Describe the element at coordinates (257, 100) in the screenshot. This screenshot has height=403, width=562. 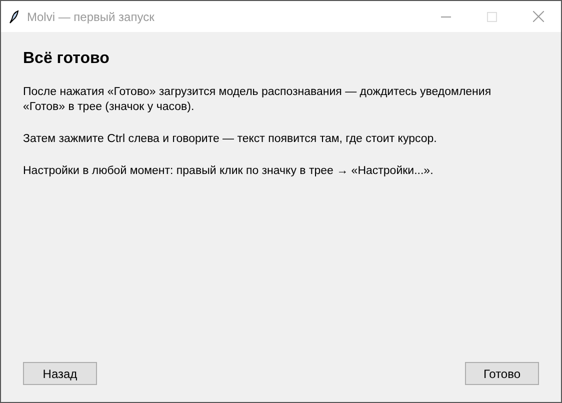
I see `paragraph: После нажатия «Готово» загрузится модель распознавания — дождитесь уведомления «Готов» в трее (значок у часов).` at that location.